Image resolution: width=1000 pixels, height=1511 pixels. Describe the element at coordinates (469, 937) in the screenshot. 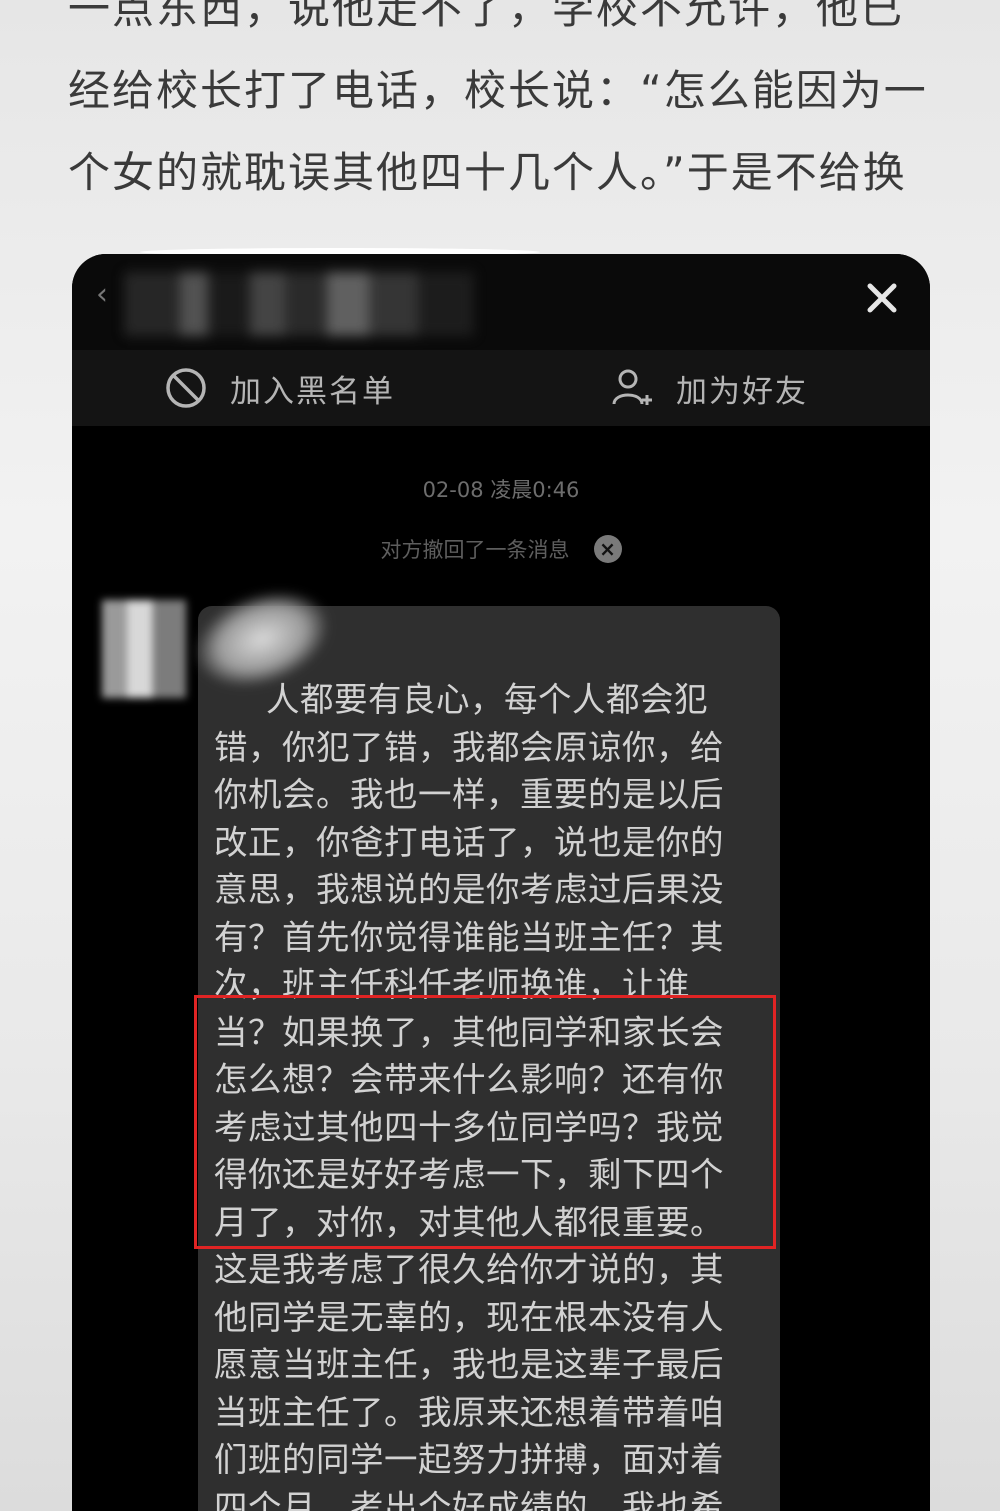

I see `message-line: 有？首先你觉得谁能当班主任？其` at that location.